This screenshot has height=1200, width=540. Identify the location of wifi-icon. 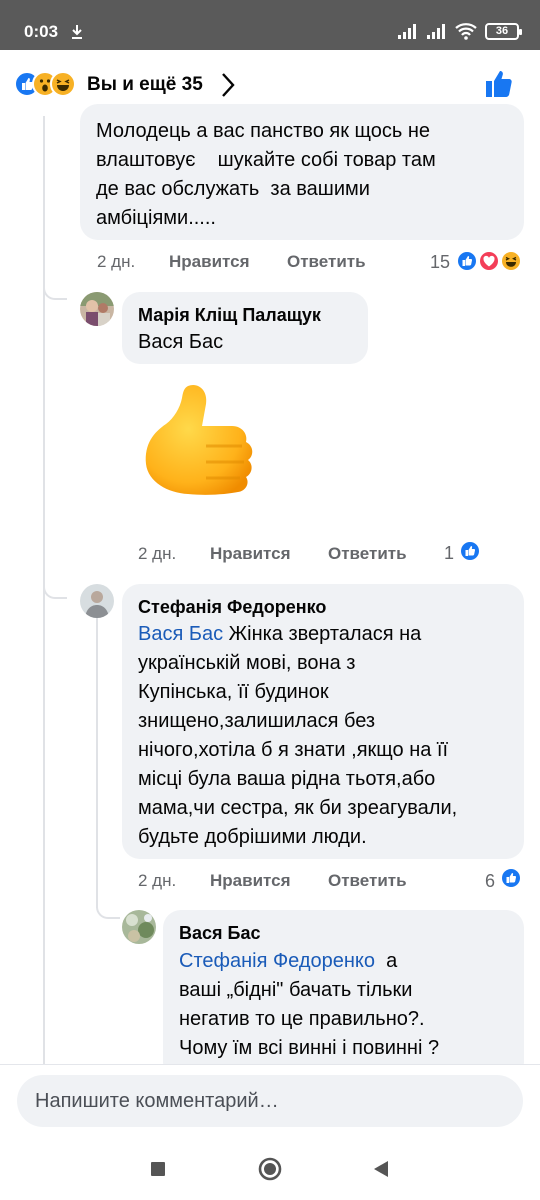
(466, 33).